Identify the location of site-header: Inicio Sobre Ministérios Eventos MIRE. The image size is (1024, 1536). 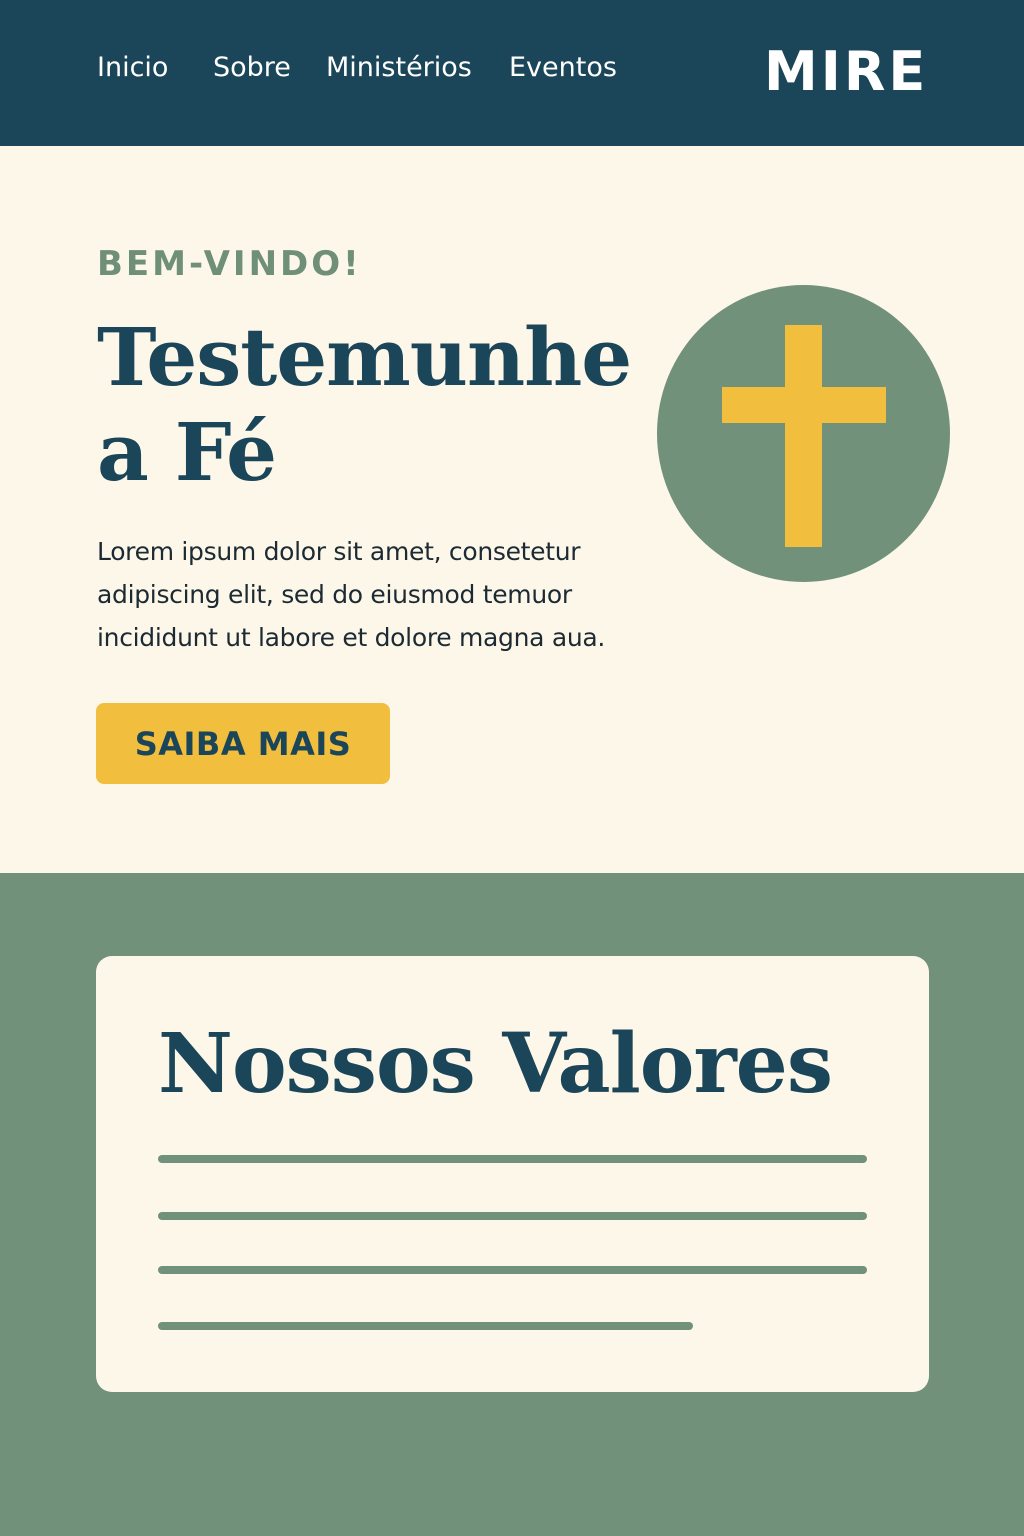
(512, 73).